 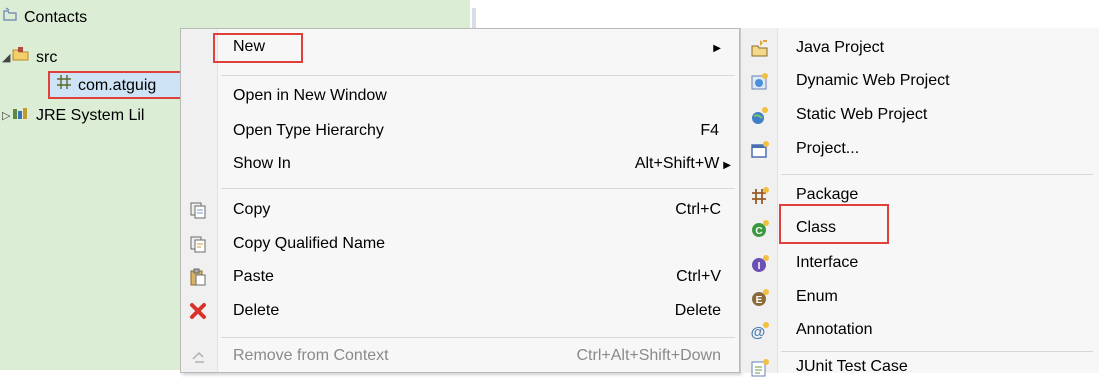 I want to click on enum-icon: E, so click(x=760, y=298).